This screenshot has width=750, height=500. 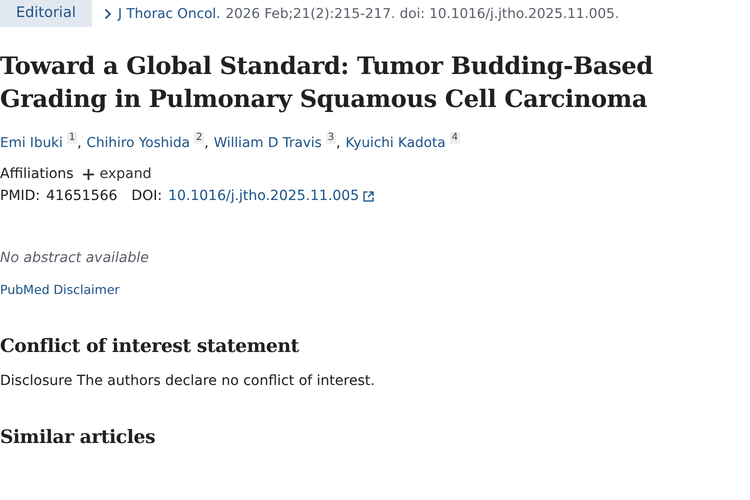 I want to click on article-title: Toward a Global Standard: Tumor Budding-Based Grading in Pulmonary Squamous Cell Carcinoma, so click(x=327, y=82).